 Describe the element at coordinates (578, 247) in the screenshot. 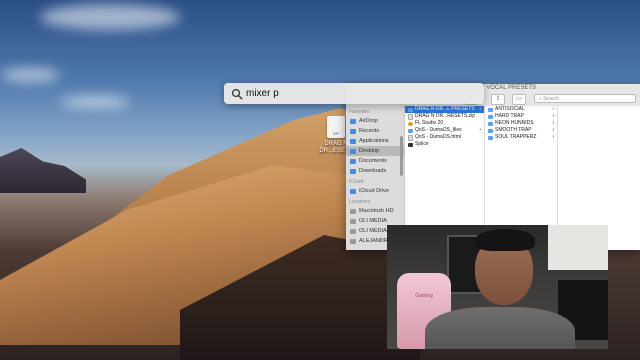

I see `webcam-wall` at that location.